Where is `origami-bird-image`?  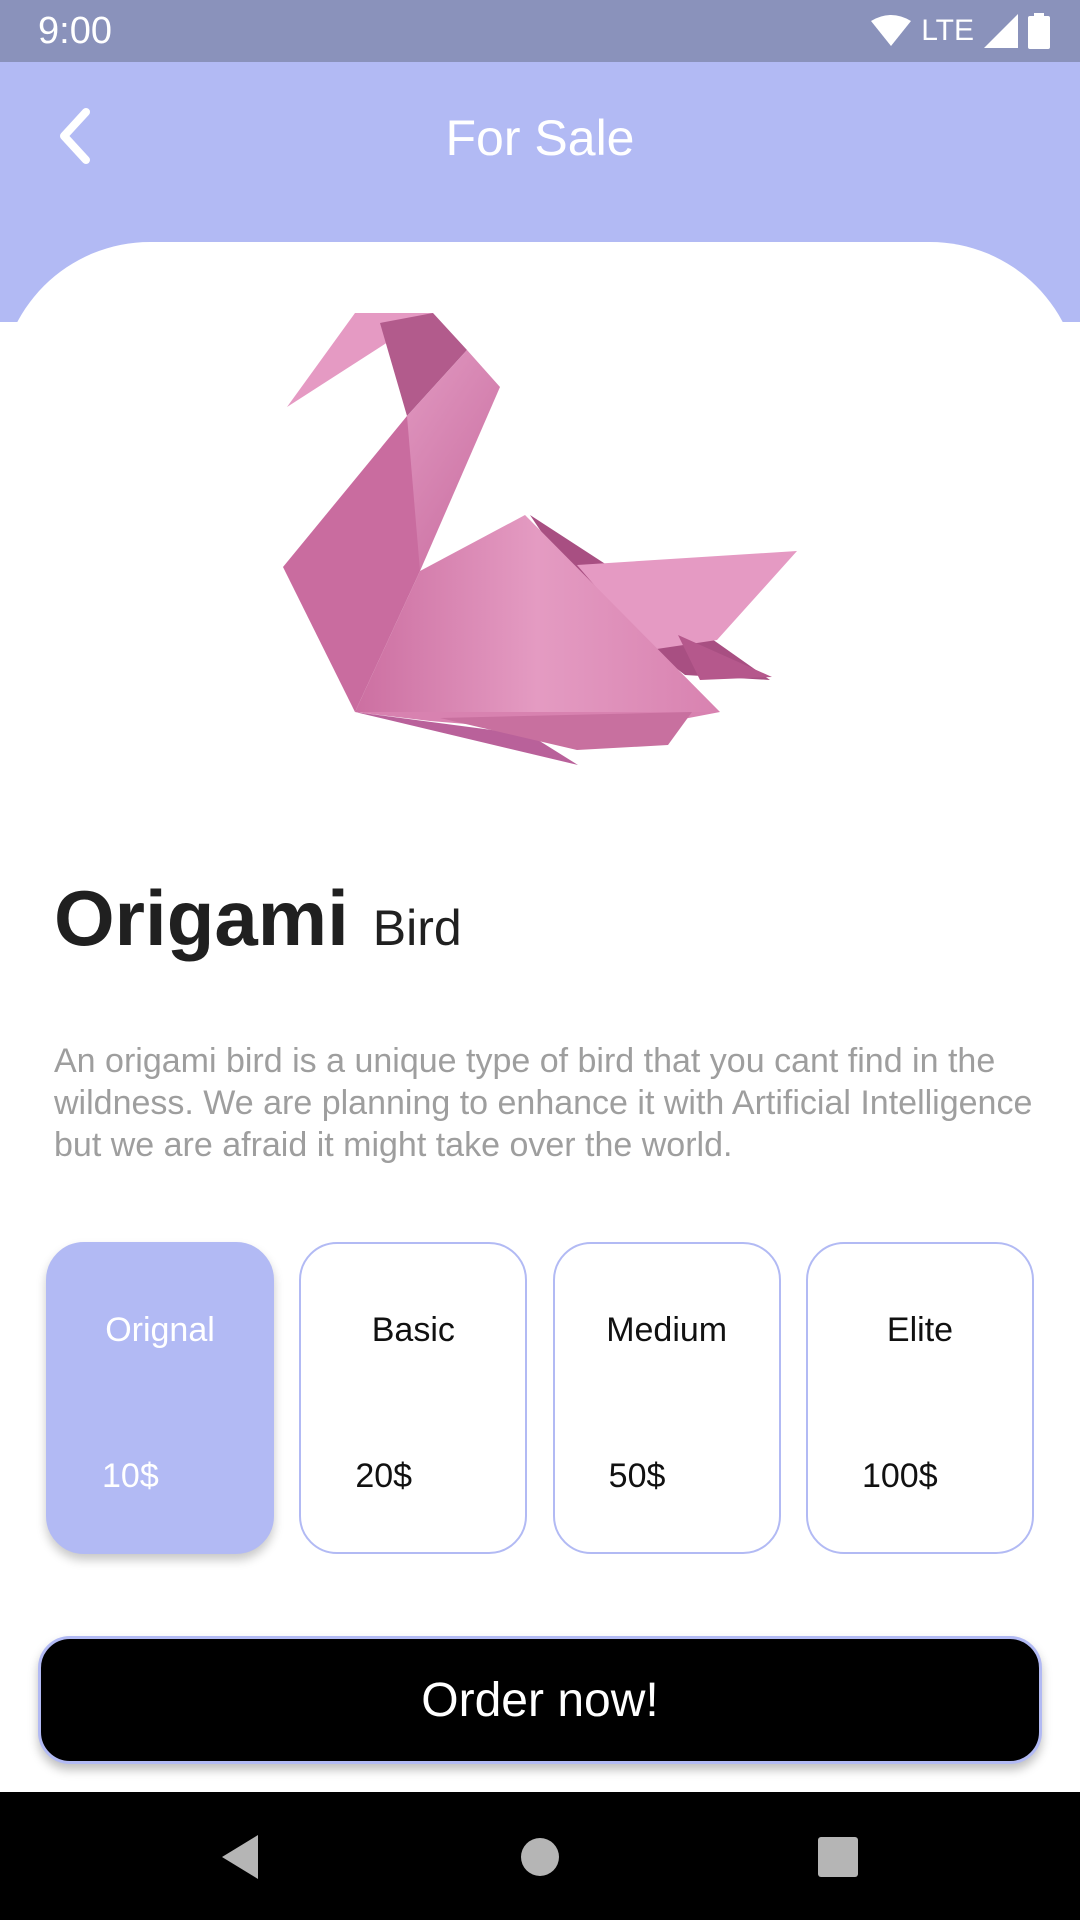 origami-bird-image is located at coordinates (540, 539).